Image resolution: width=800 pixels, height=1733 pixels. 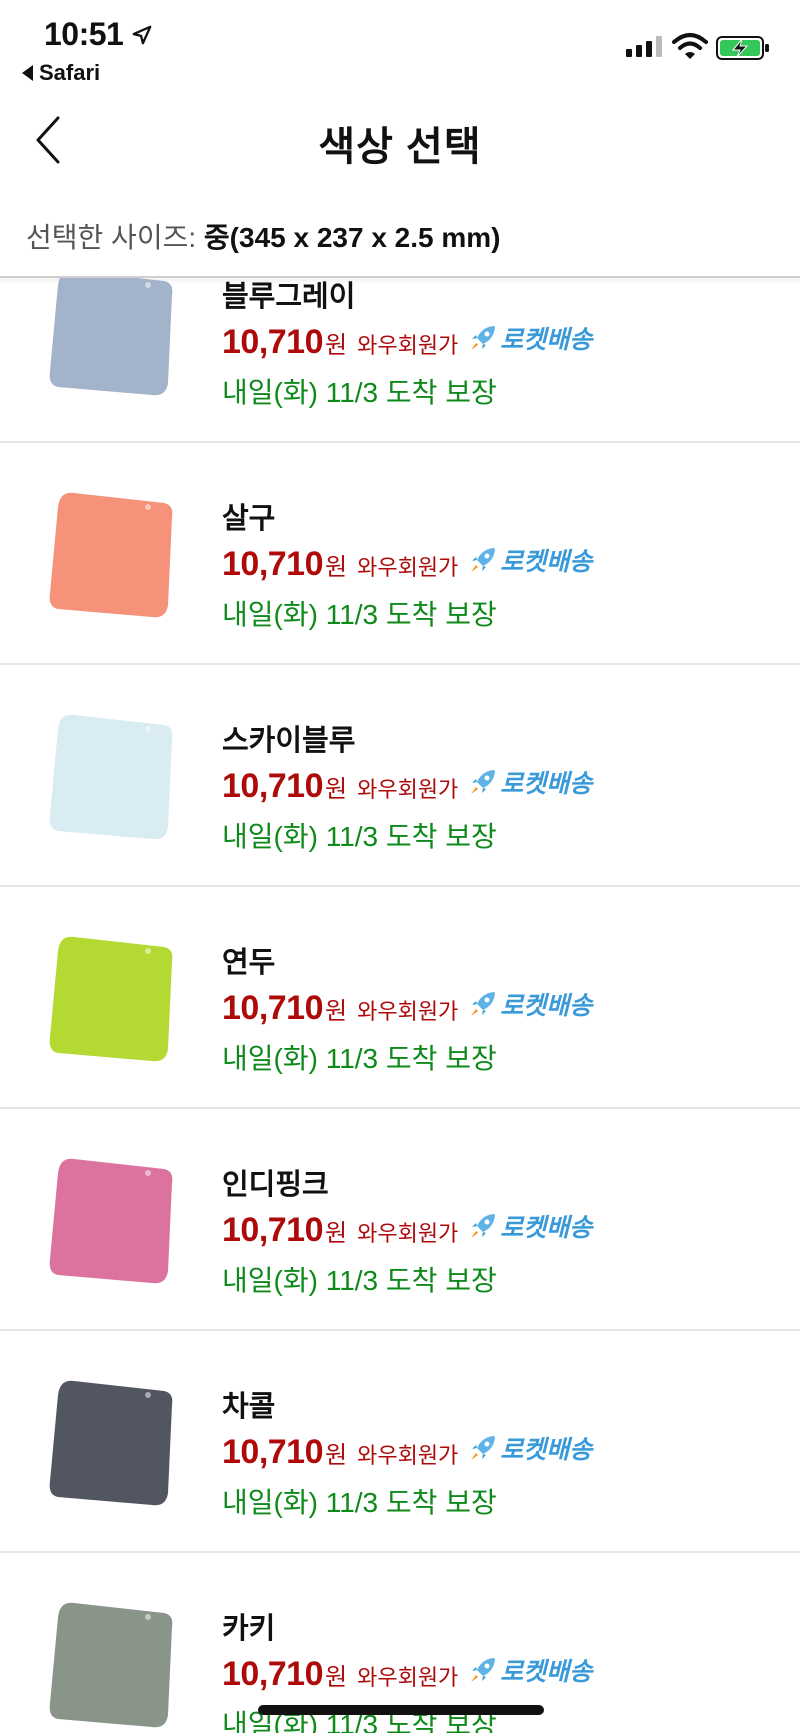 I want to click on nav-bar: 색상 선택, so click(x=400, y=140).